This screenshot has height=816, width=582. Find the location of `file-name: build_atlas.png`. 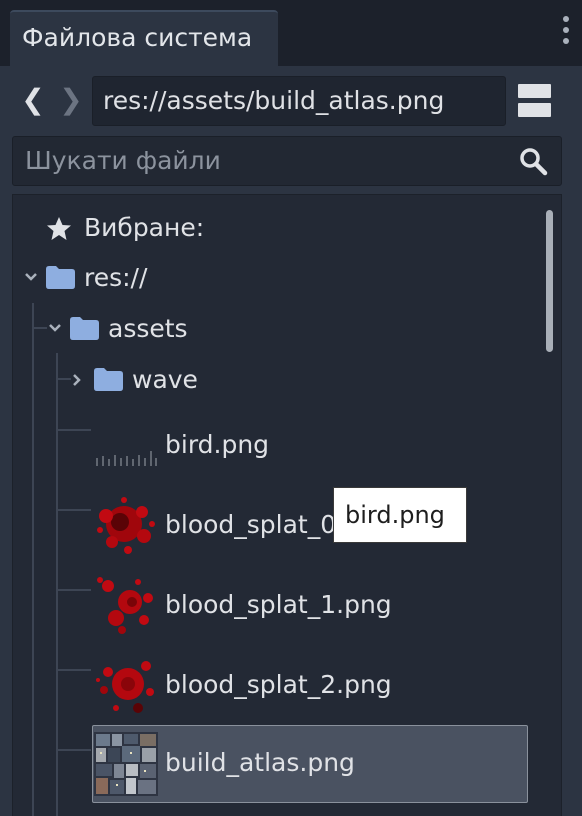

file-name: build_atlas.png is located at coordinates (260, 762).